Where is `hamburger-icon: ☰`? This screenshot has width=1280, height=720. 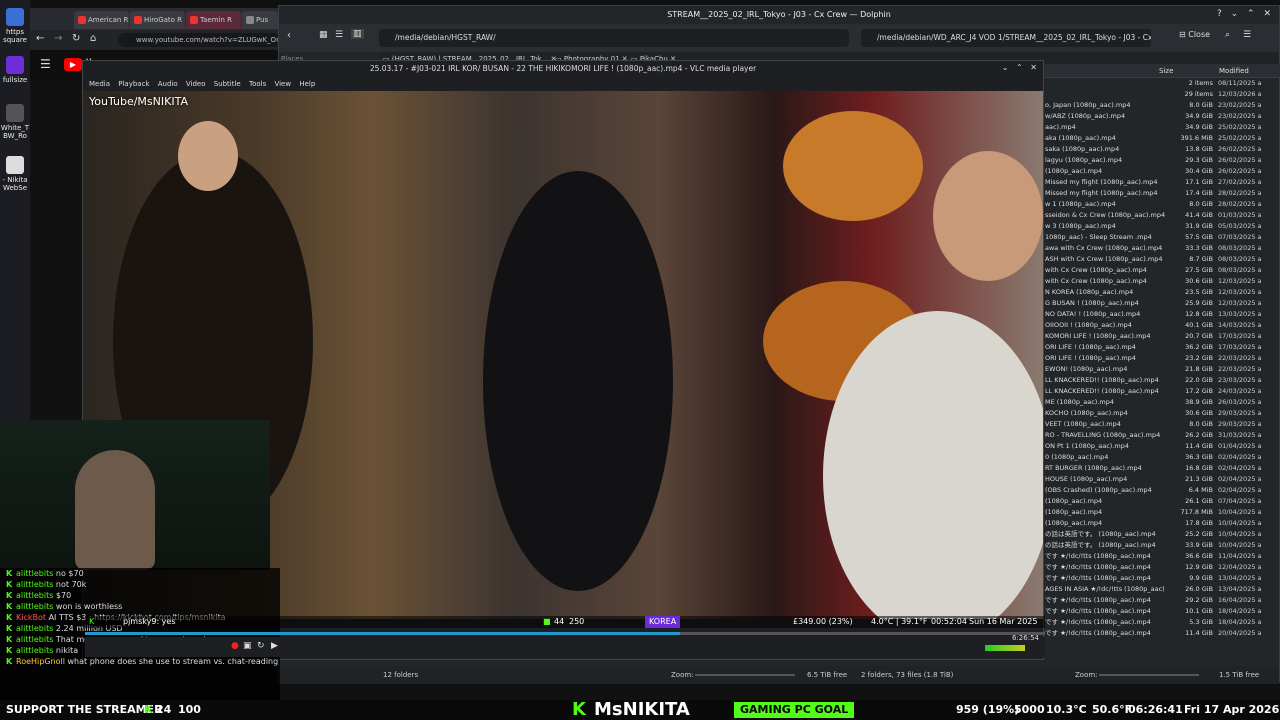 hamburger-icon: ☰ is located at coordinates (1247, 35).